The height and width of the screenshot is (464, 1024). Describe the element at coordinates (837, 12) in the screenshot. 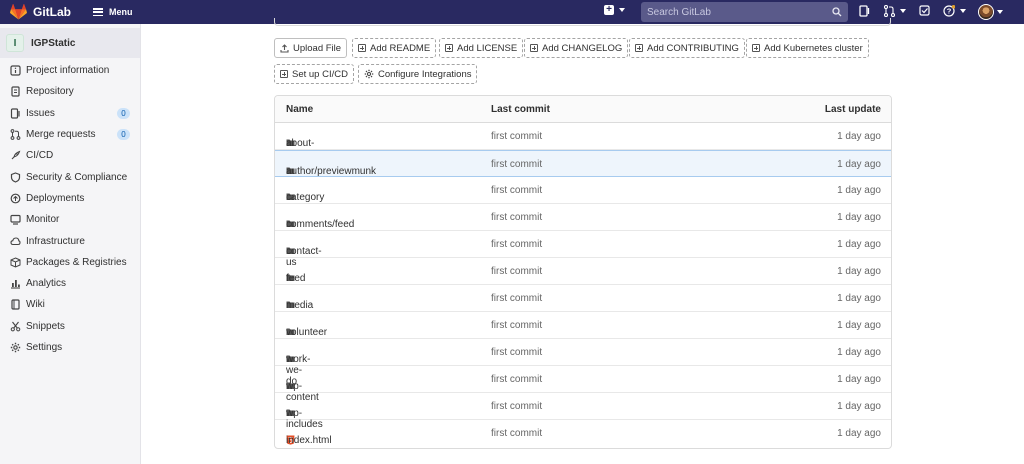

I see `search-icon` at that location.